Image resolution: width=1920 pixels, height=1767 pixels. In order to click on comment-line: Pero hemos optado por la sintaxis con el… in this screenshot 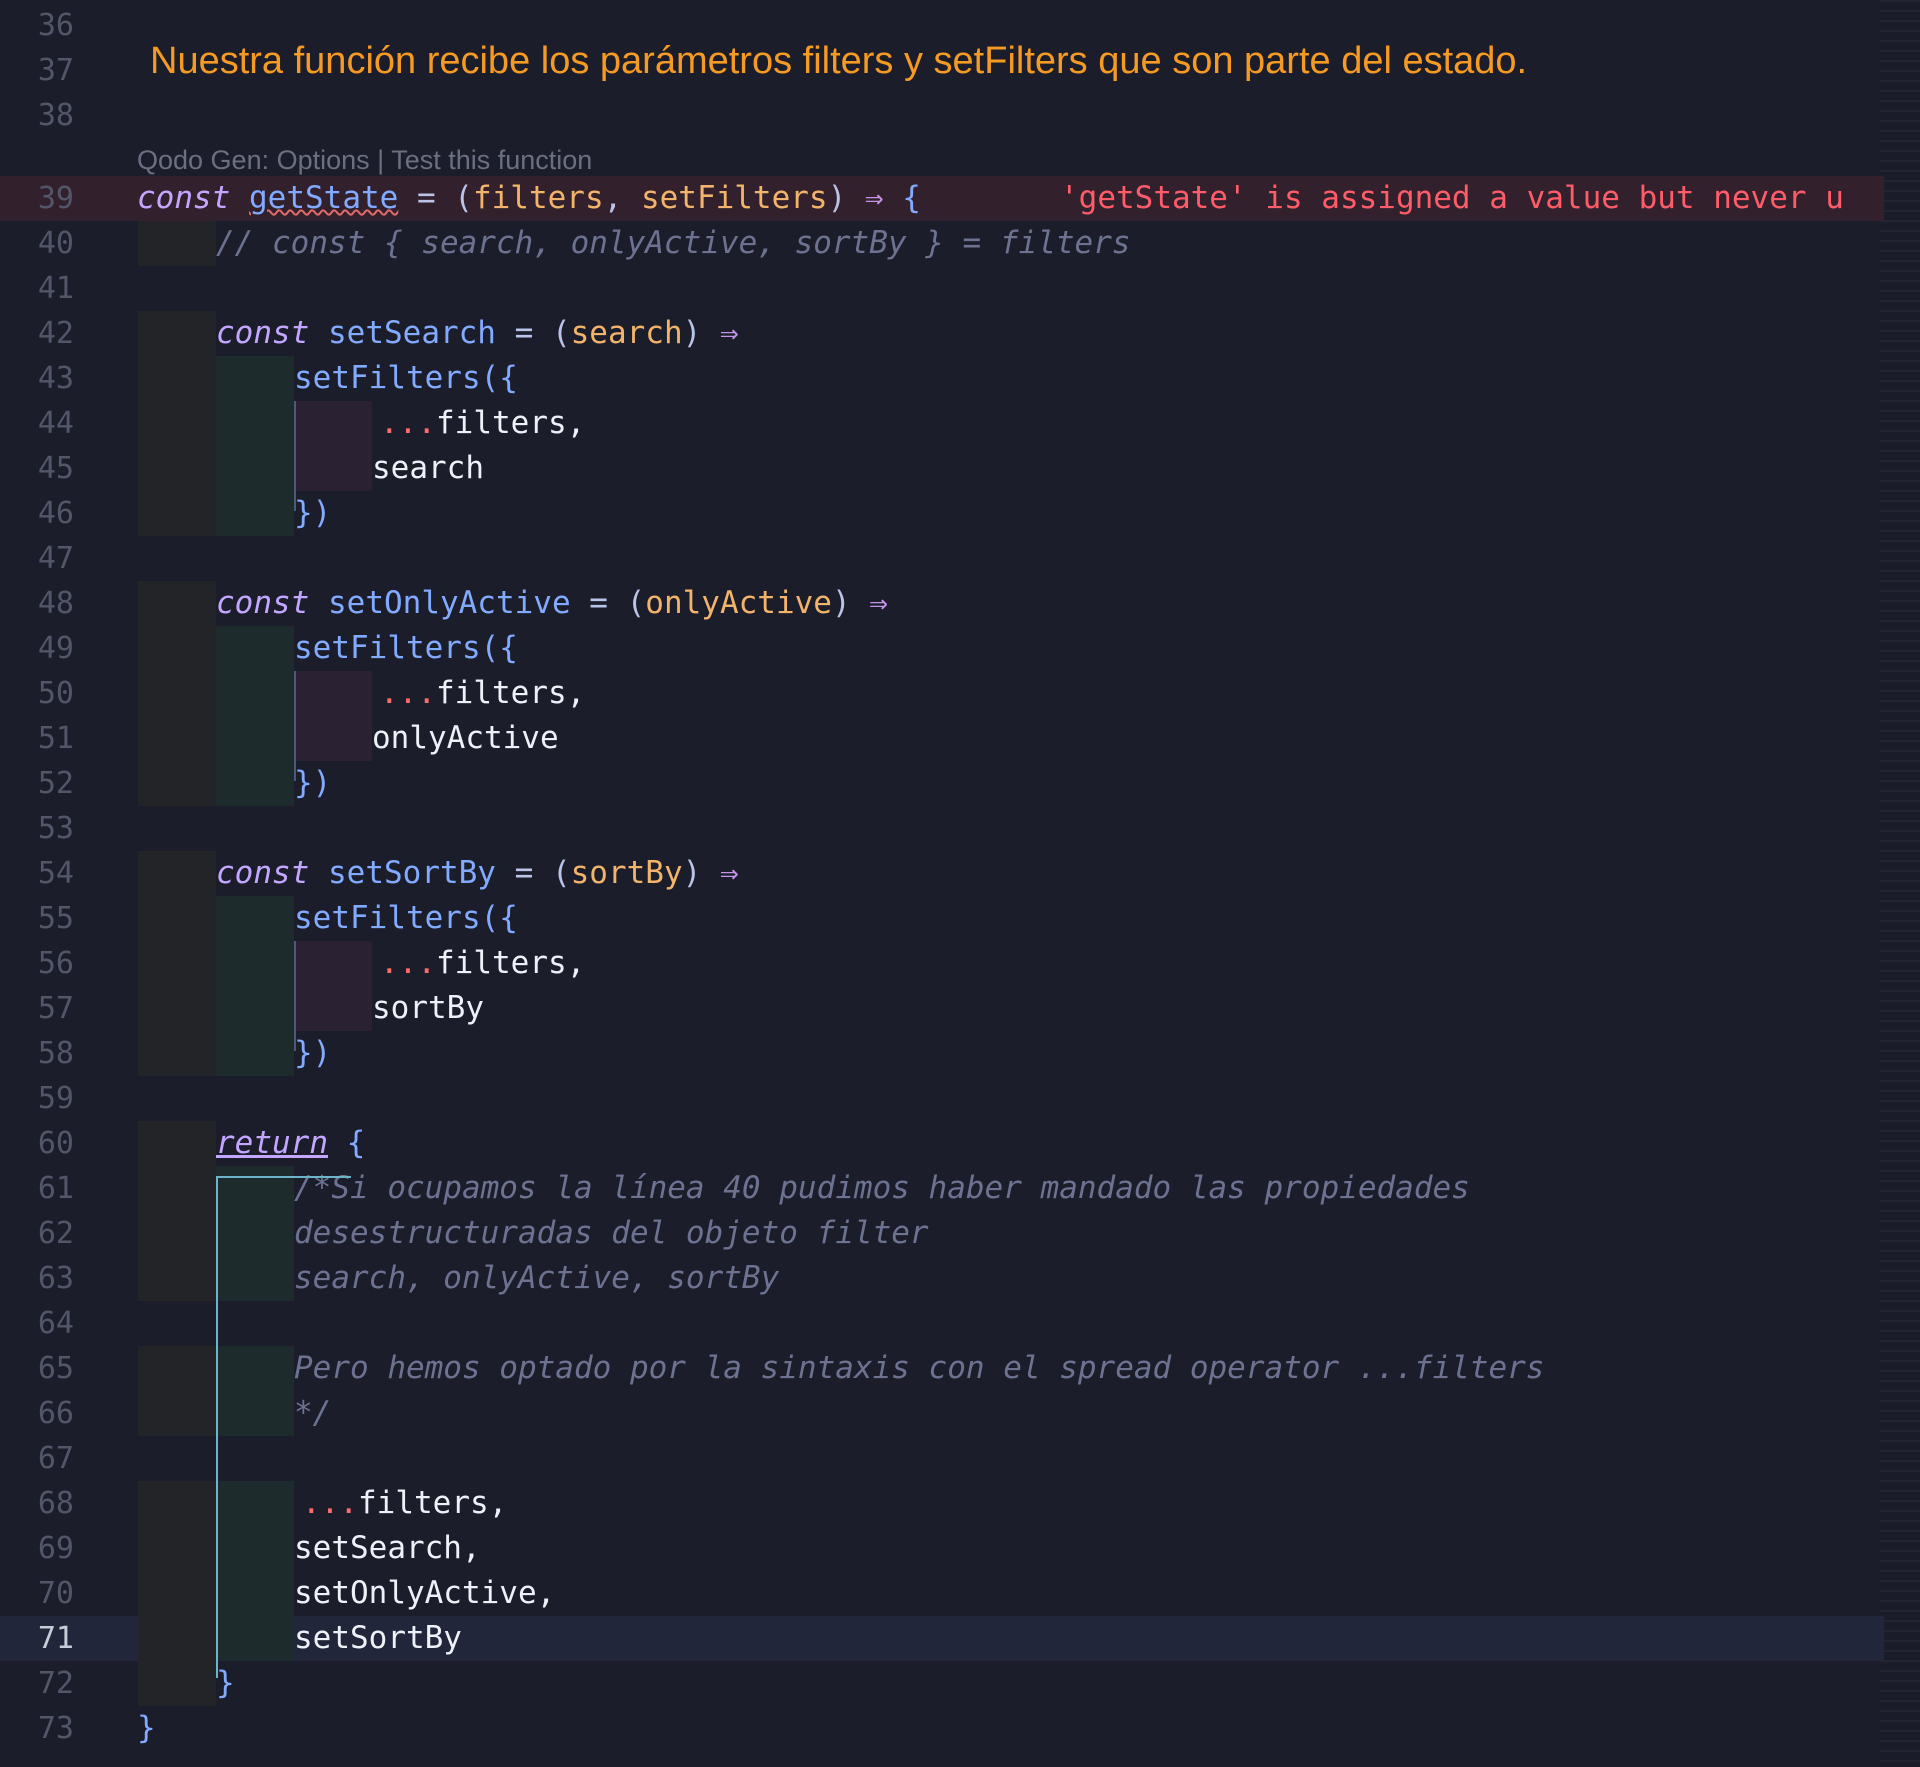, I will do `click(919, 1368)`.